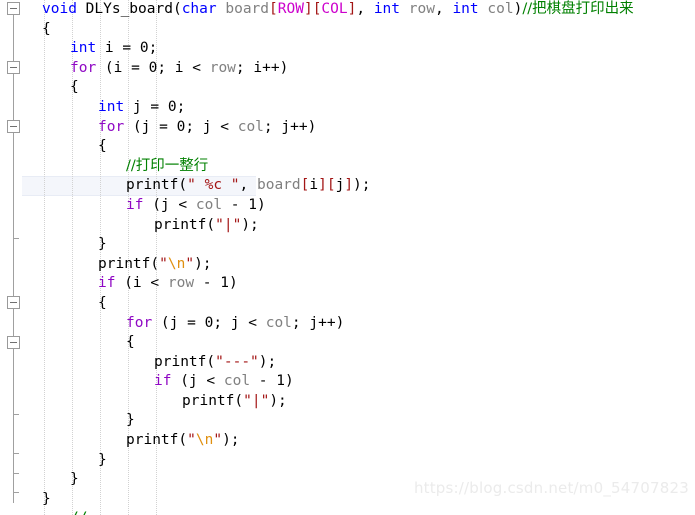 This screenshot has width=695, height=515. What do you see at coordinates (107, 283) in the screenshot?
I see `token-15-0: if` at bounding box center [107, 283].